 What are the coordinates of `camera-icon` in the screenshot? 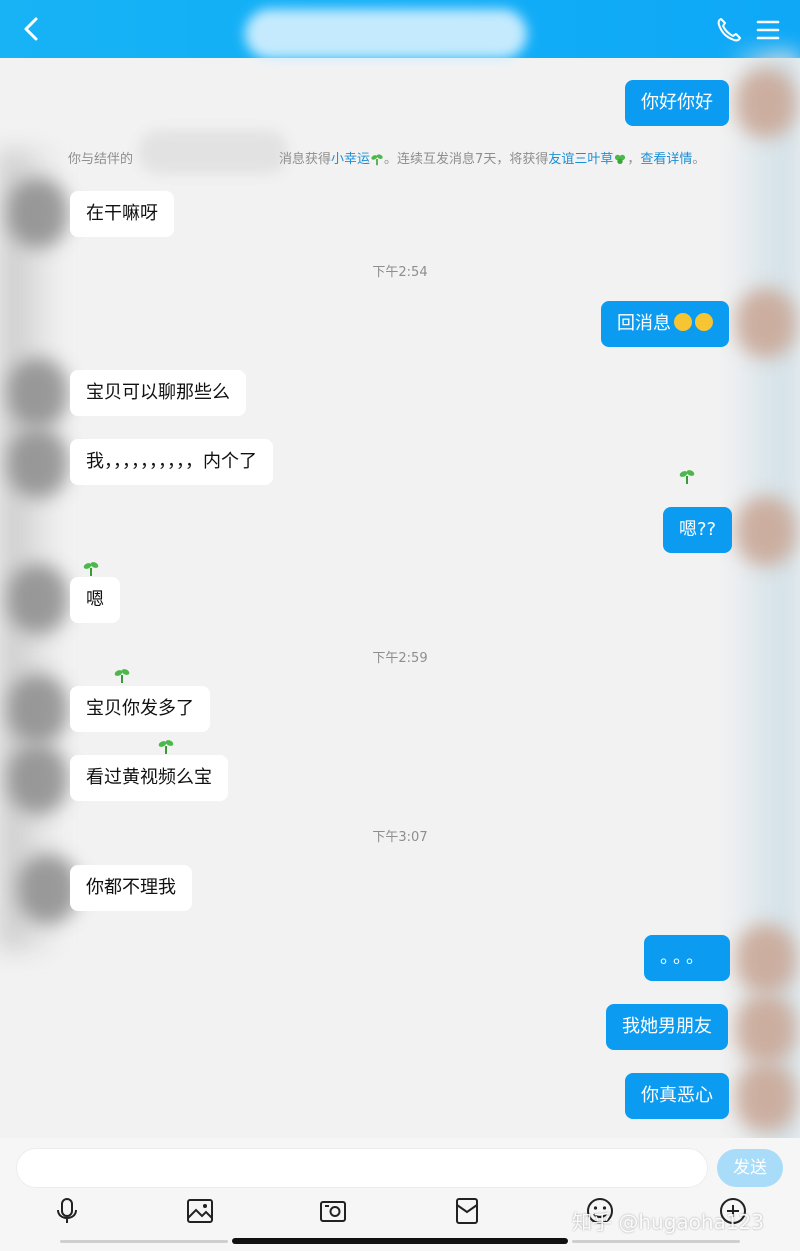 It's located at (333, 1211).